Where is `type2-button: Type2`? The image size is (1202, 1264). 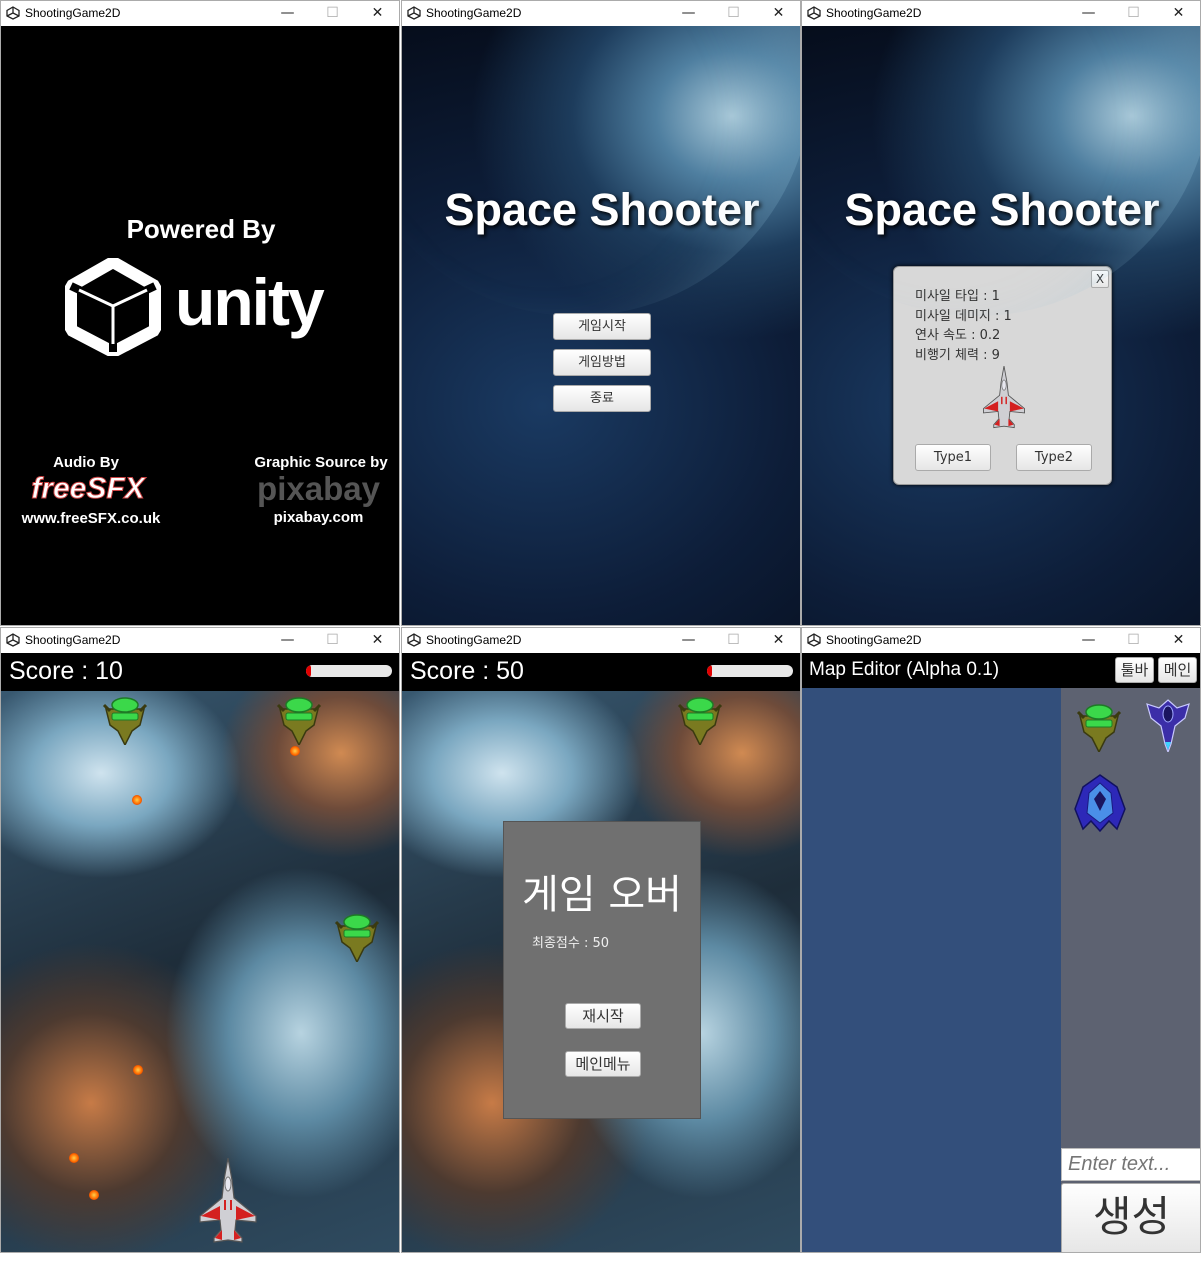 type2-button: Type2 is located at coordinates (1054, 457).